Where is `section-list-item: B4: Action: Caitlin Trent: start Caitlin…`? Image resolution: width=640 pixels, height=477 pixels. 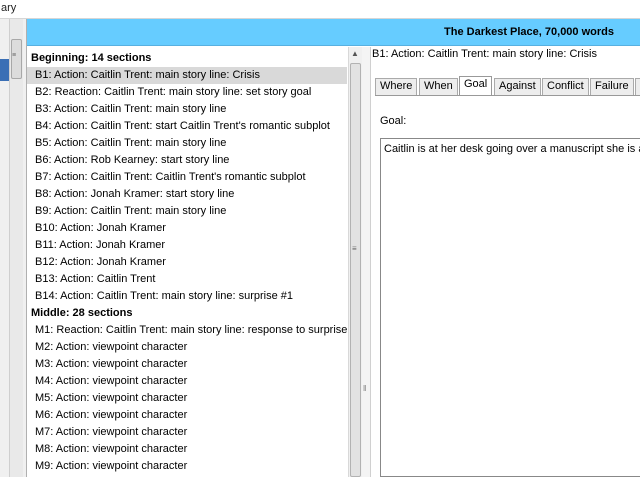 section-list-item: B4: Action: Caitlin Trent: start Caitlin… is located at coordinates (187, 126).